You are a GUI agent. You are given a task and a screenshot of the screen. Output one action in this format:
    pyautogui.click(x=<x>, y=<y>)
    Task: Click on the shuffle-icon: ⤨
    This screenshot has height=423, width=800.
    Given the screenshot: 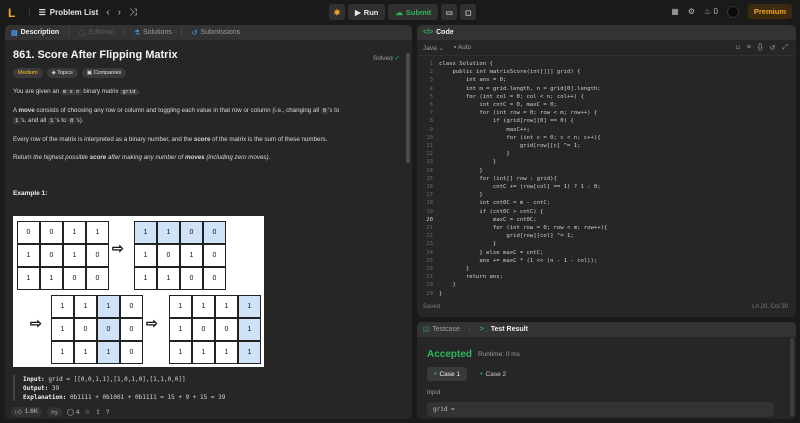 What is the action you would take?
    pyautogui.click(x=133, y=12)
    